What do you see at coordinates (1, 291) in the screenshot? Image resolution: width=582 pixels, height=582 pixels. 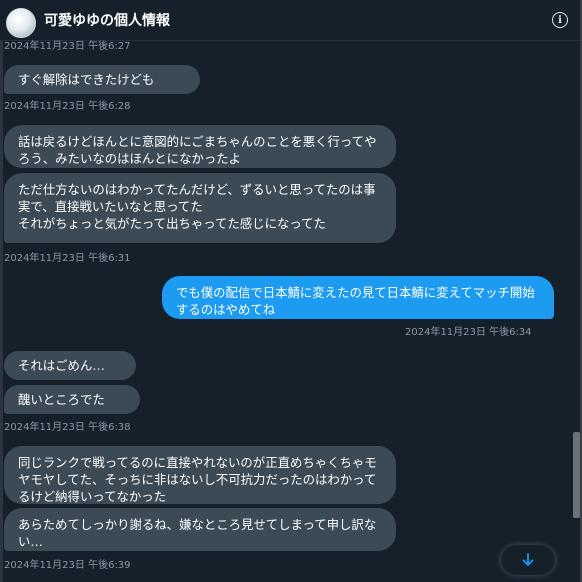 I see `window-left-edge` at bounding box center [1, 291].